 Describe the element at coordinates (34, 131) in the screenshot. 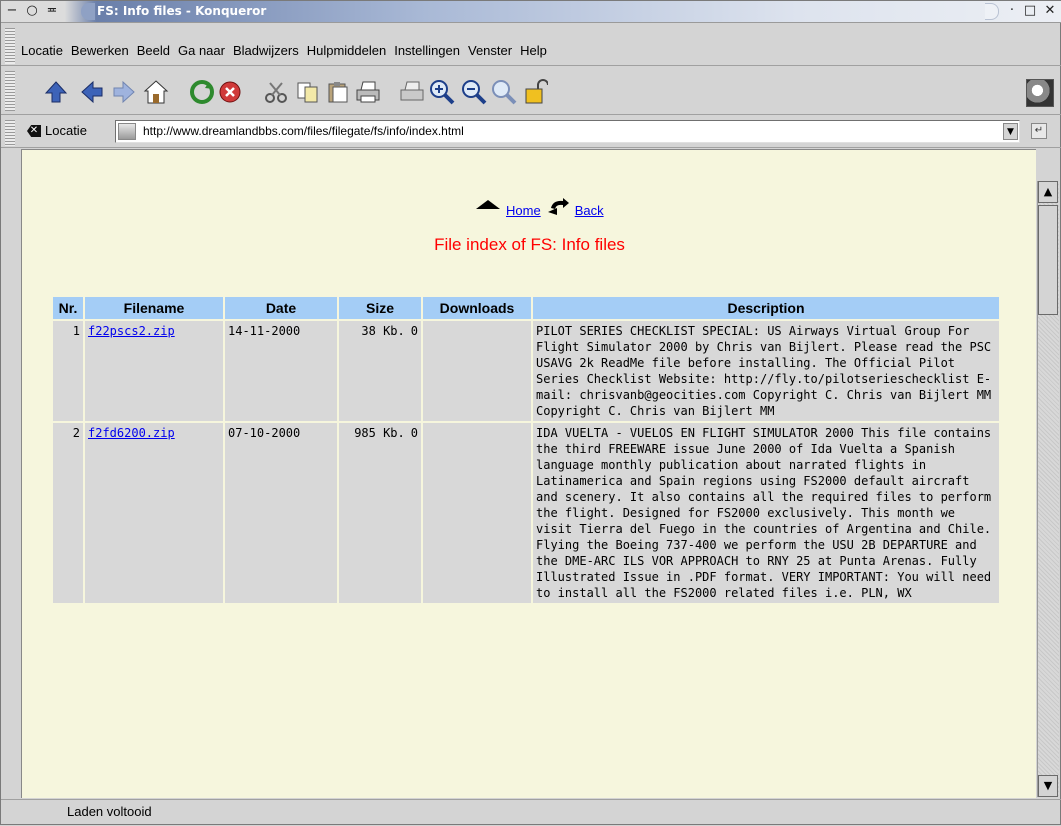

I see `clear-location-icon: ✕` at that location.